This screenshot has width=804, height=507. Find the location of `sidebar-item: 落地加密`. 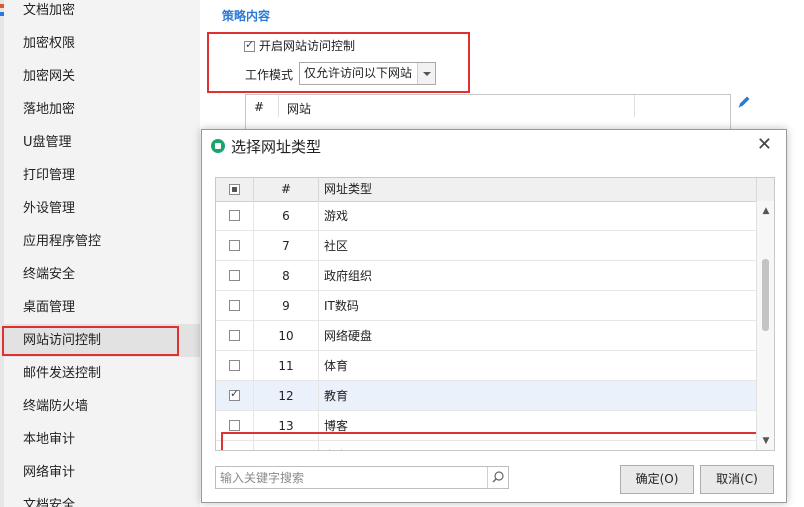

sidebar-item: 落地加密 is located at coordinates (102, 109).